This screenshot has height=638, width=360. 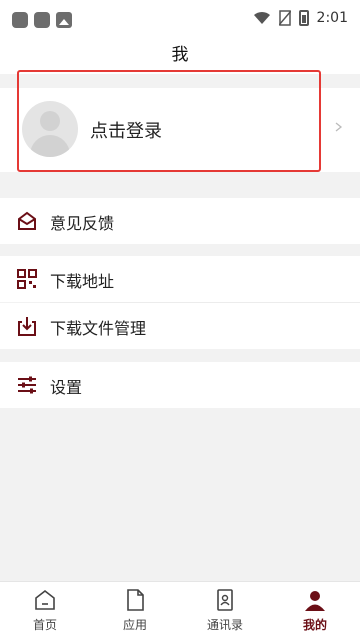 What do you see at coordinates (27, 385) in the screenshot?
I see `settings-sliders-icon` at bounding box center [27, 385].